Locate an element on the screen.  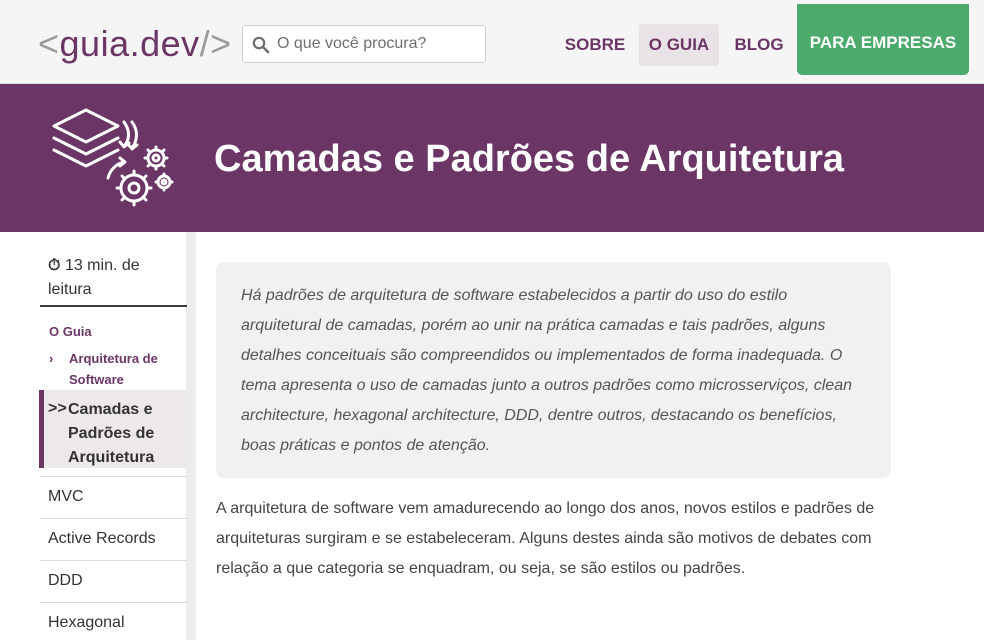
chevron-right-icon: › is located at coordinates (51, 358).